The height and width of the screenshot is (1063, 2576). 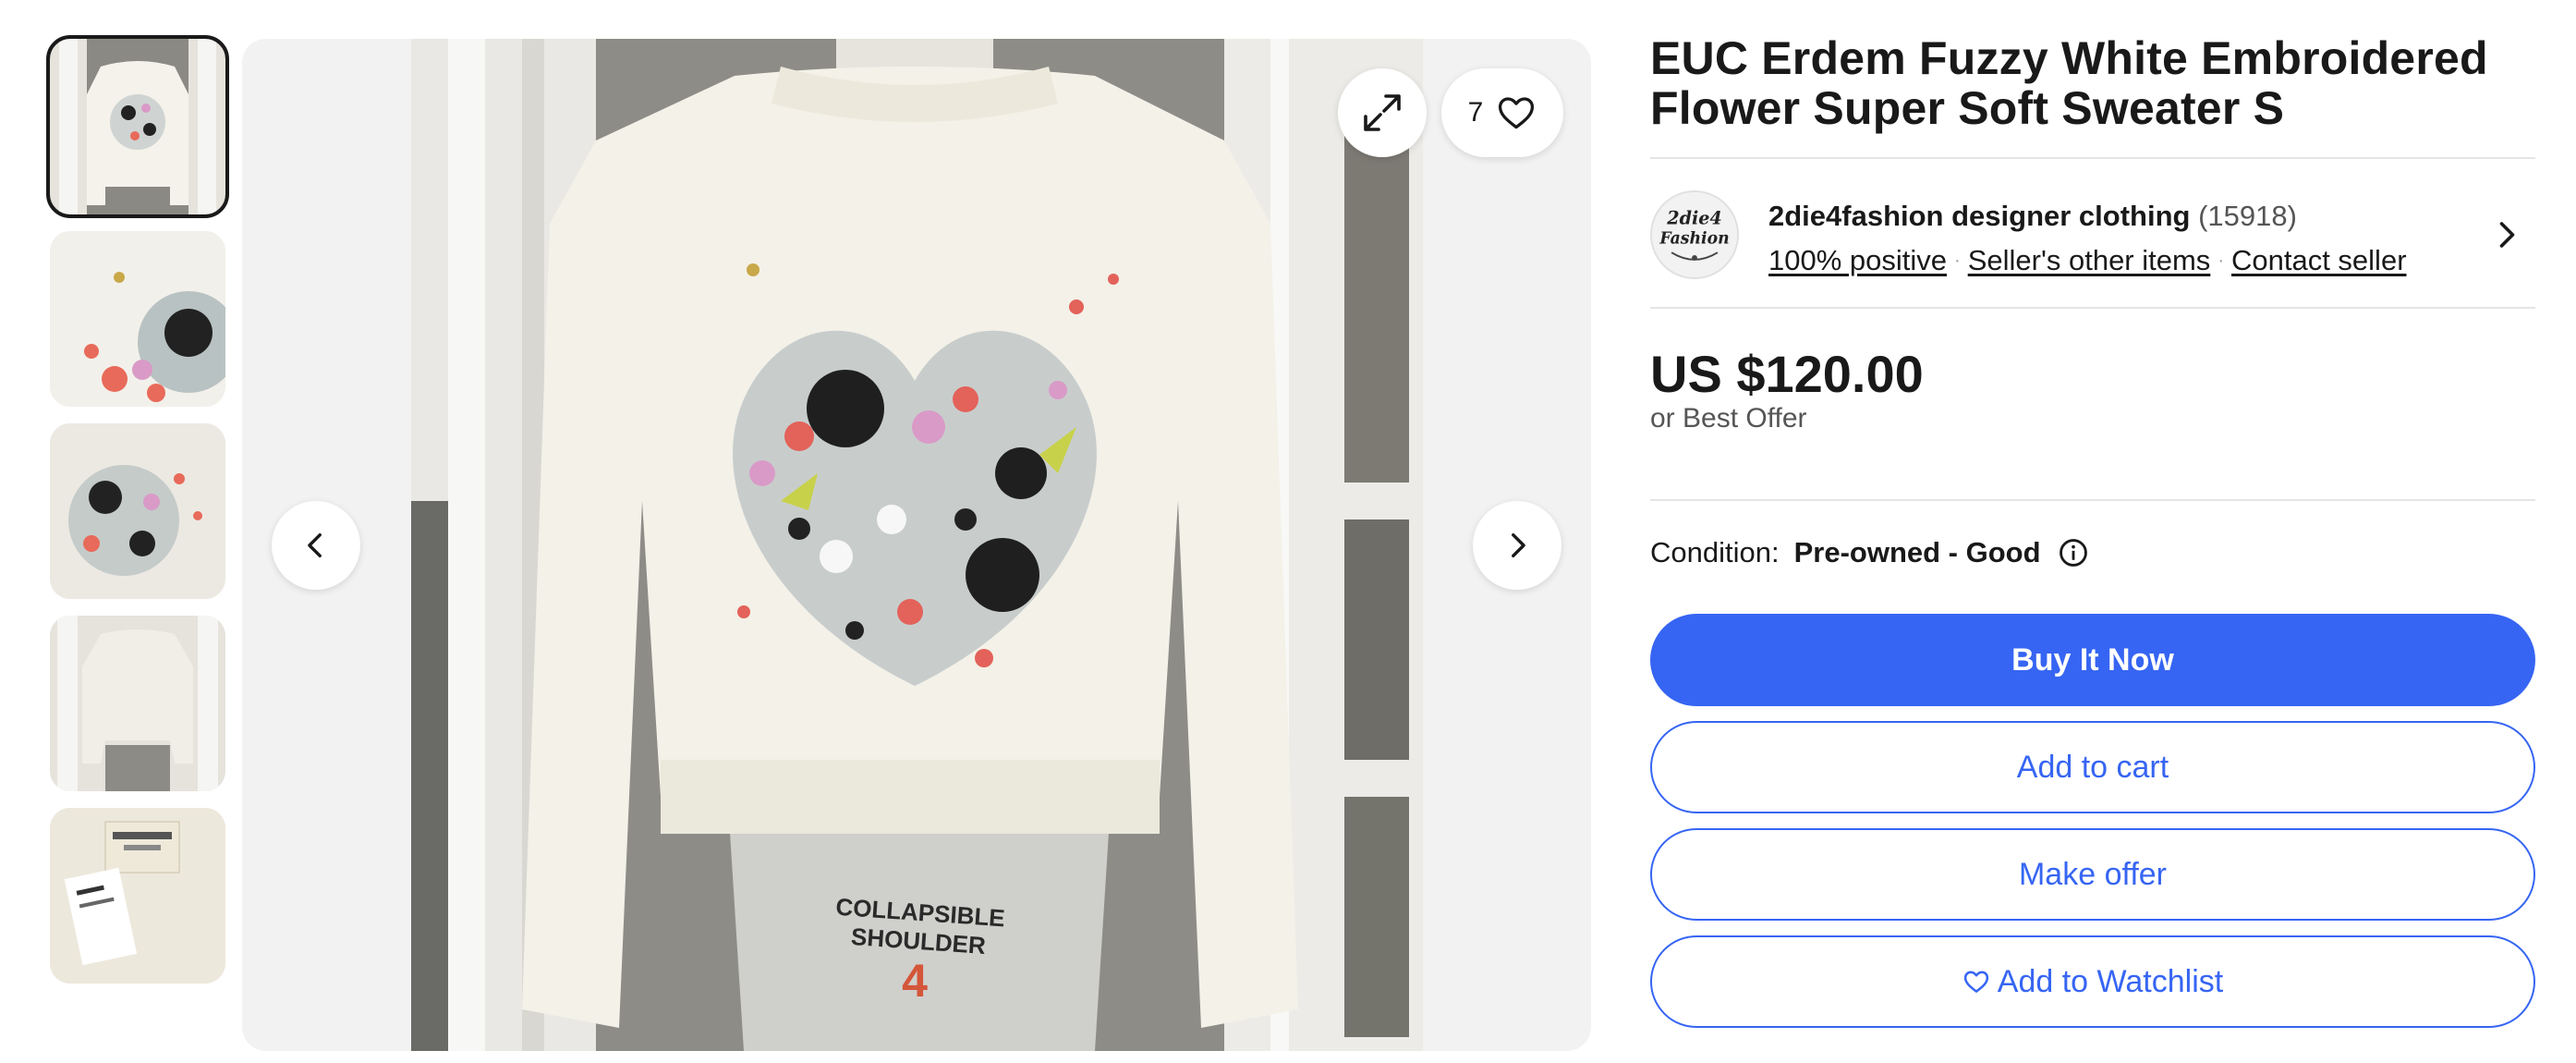 I want to click on expand-image-button, so click(x=1382, y=112).